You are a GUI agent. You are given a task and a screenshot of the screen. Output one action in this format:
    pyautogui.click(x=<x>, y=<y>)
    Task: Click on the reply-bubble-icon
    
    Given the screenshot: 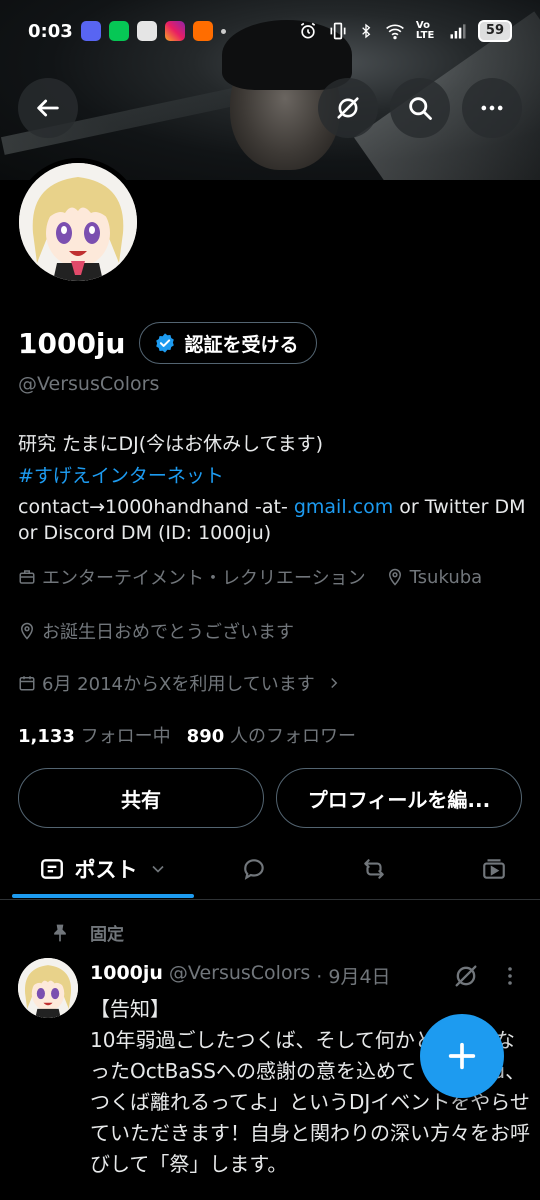 What is the action you would take?
    pyautogui.click(x=254, y=869)
    